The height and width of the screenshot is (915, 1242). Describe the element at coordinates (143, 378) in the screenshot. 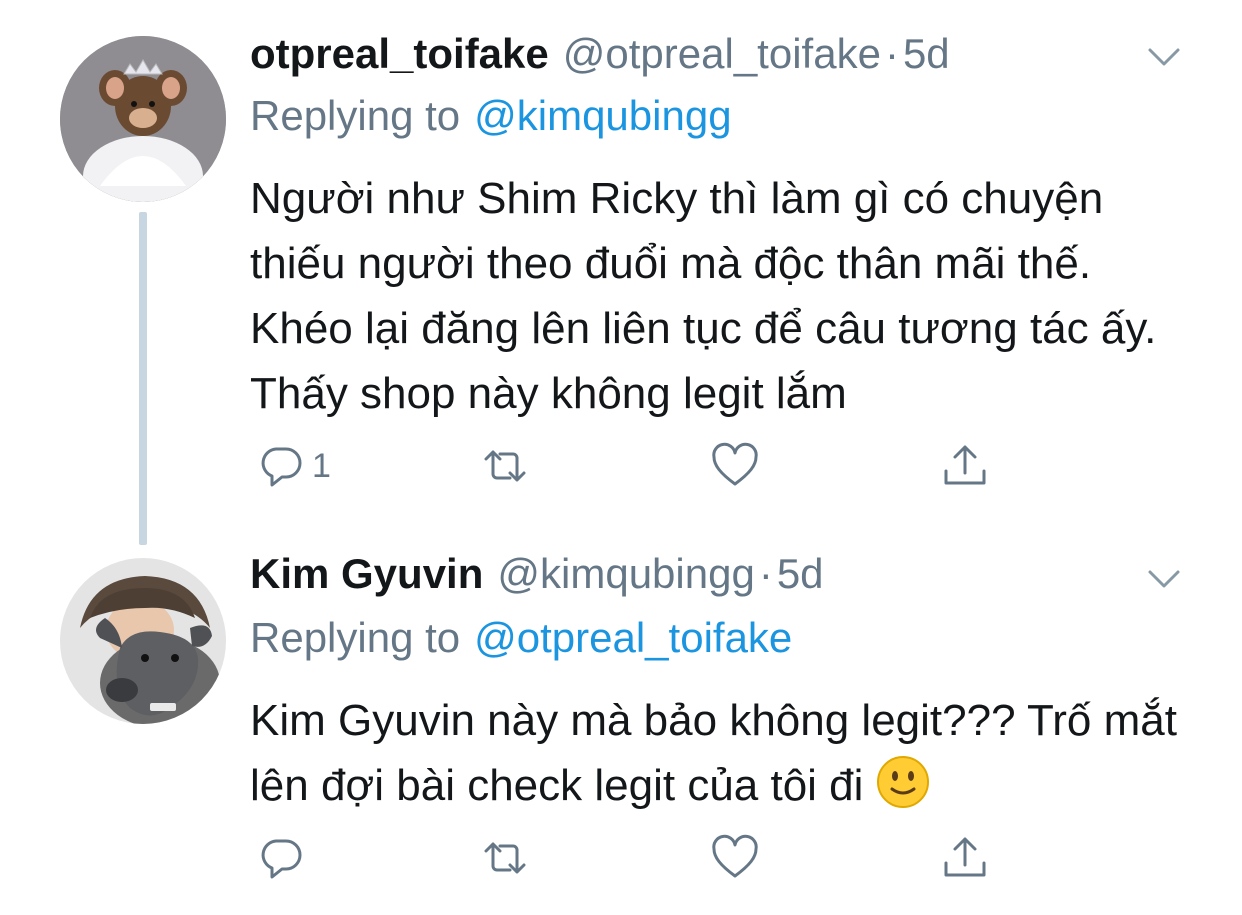

I see `thread-line` at that location.